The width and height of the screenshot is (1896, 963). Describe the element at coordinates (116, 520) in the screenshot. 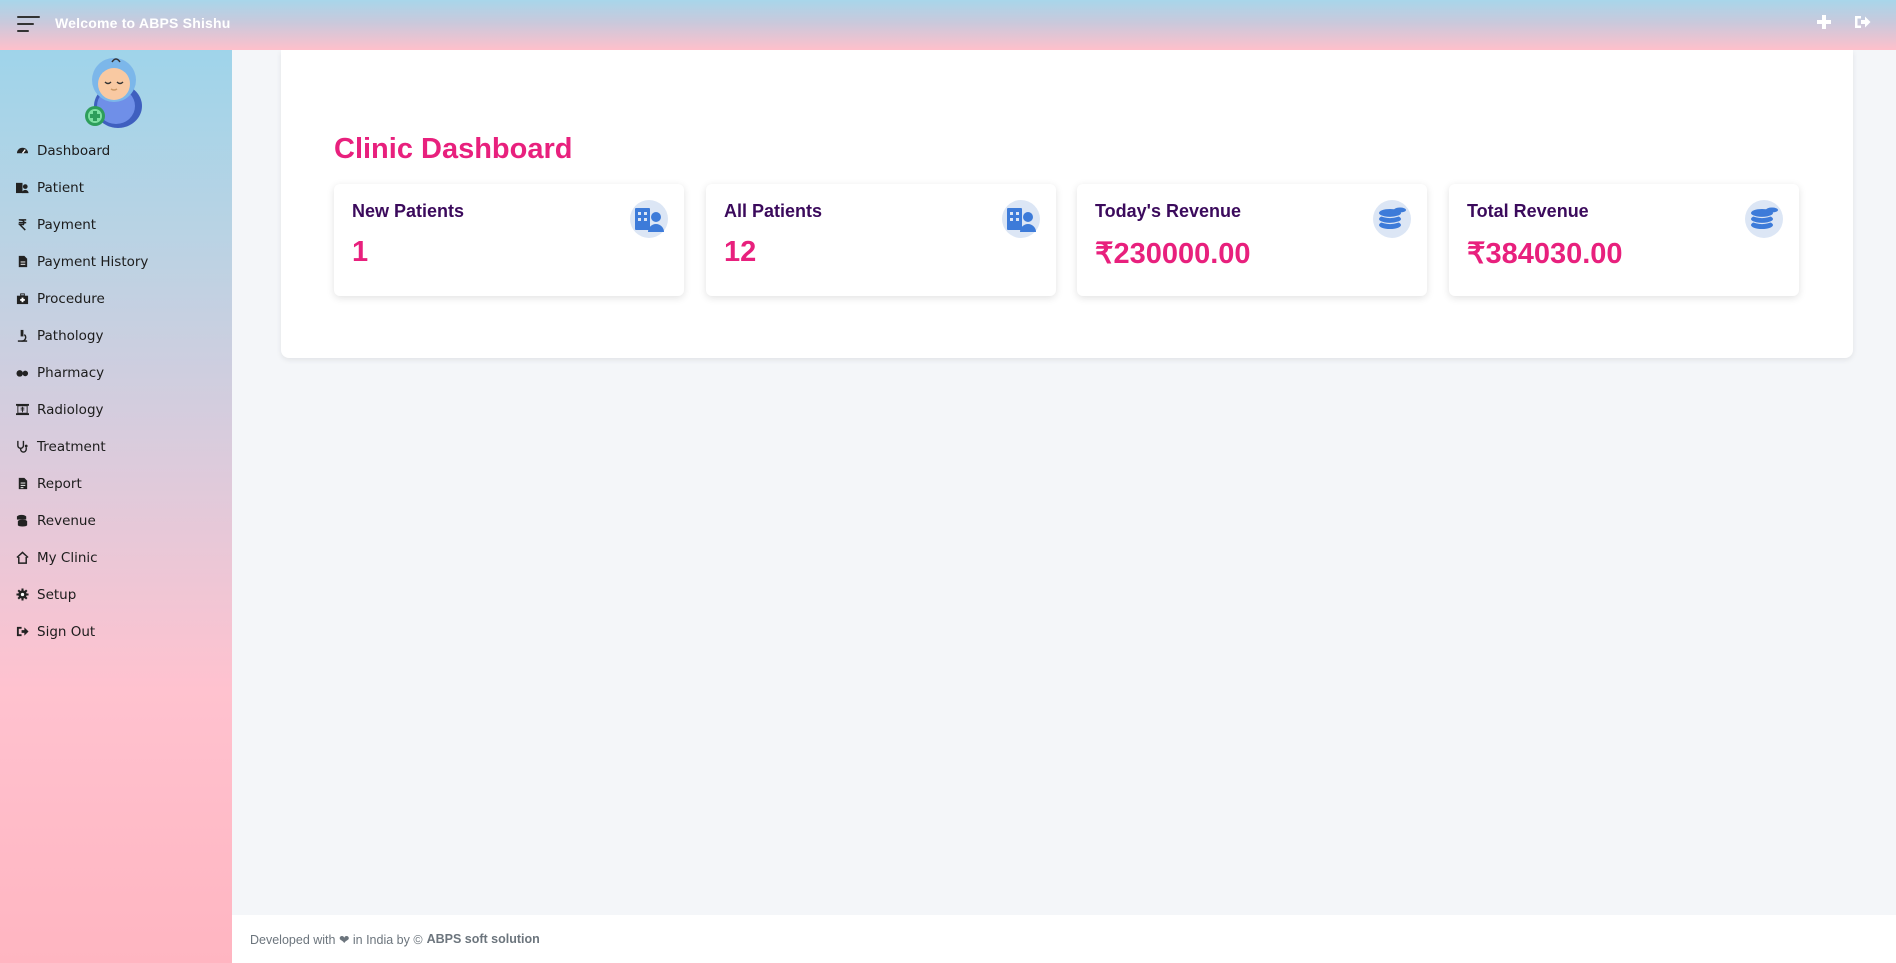

I see `sidebar-item-revenue: Revenue` at that location.